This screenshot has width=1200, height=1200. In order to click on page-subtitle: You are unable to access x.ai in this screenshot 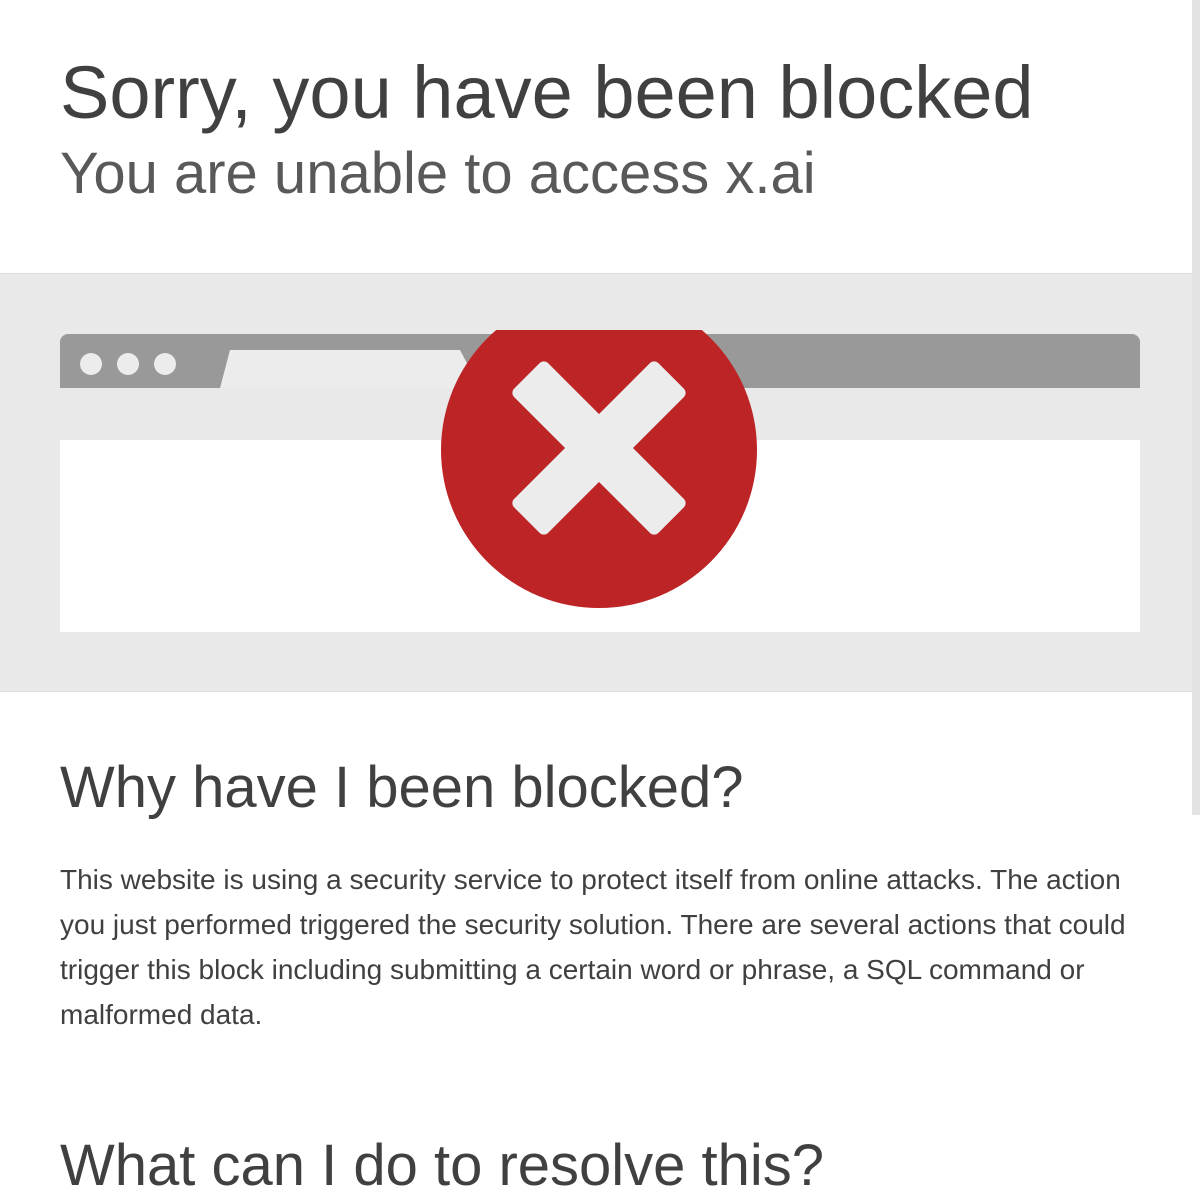, I will do `click(438, 173)`.